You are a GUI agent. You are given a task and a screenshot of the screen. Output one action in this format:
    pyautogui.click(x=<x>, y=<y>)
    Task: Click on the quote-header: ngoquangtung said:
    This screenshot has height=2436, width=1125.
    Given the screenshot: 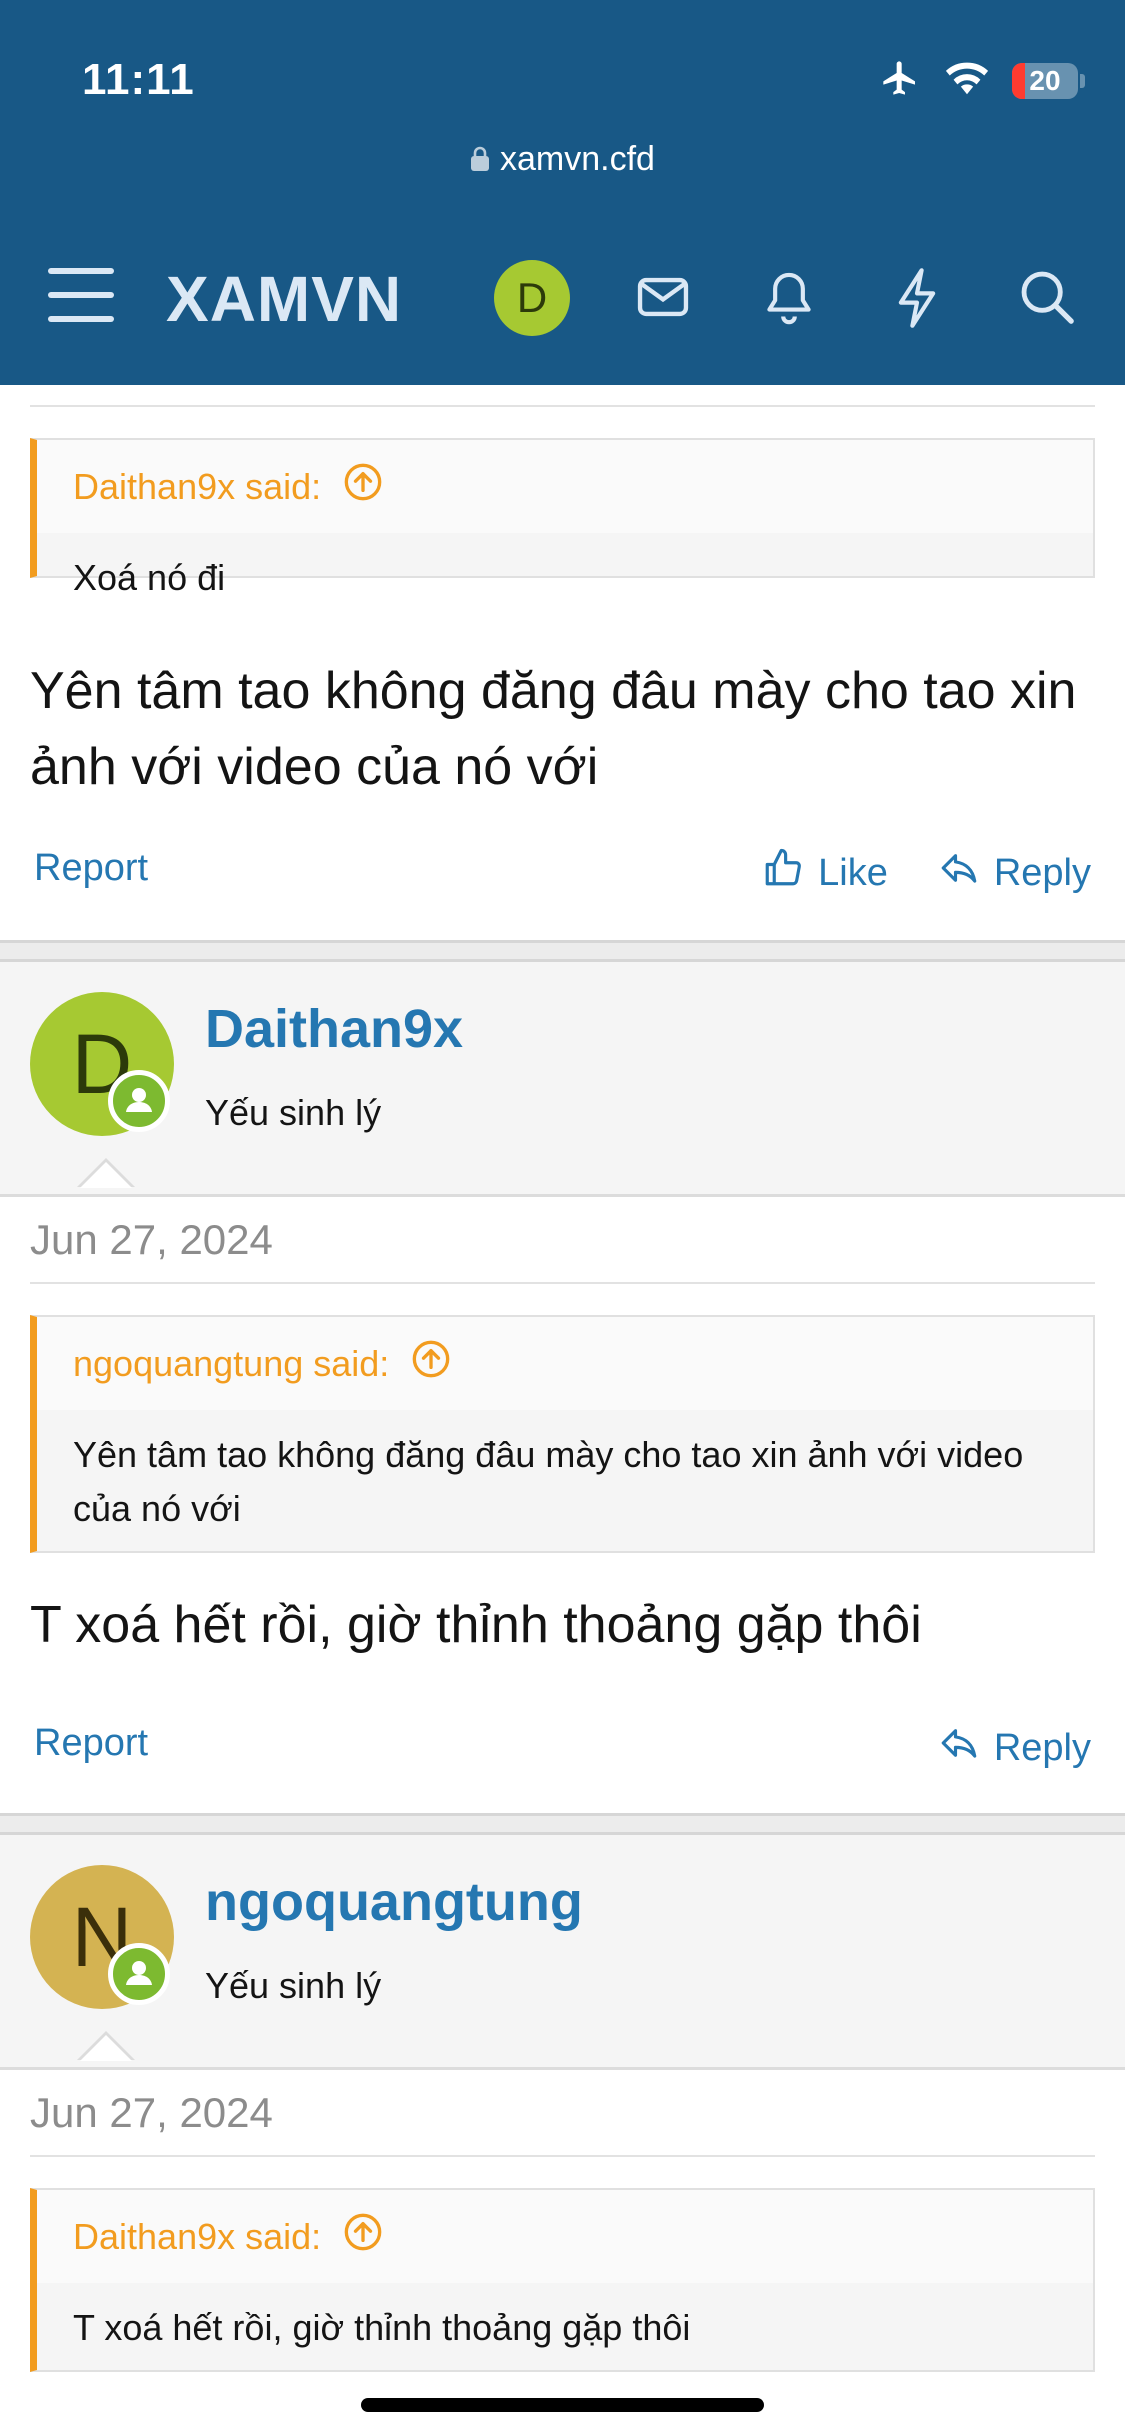 What is the action you would take?
    pyautogui.click(x=565, y=1363)
    